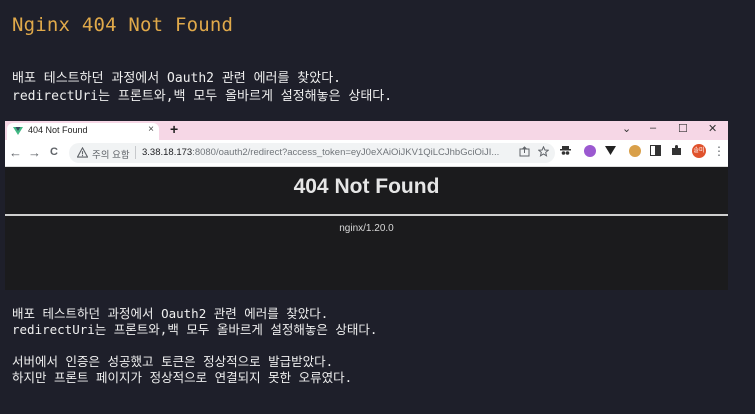 The height and width of the screenshot is (414, 755). What do you see at coordinates (54, 152) in the screenshot?
I see `reload-icon: C` at bounding box center [54, 152].